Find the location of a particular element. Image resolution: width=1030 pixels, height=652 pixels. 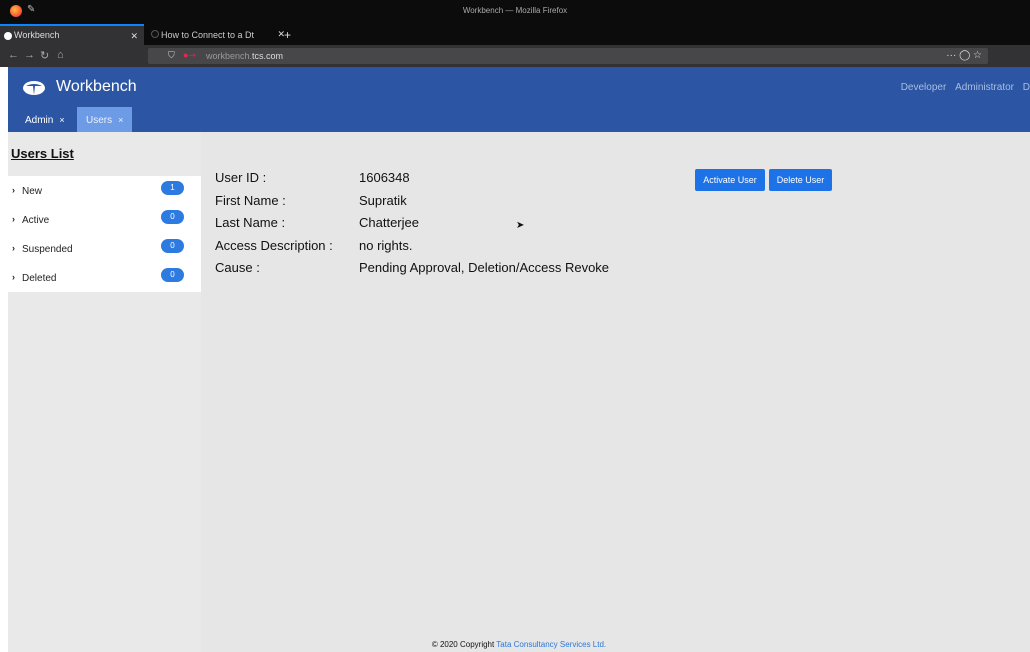

sidebar-item-label: New is located at coordinates (32, 191).